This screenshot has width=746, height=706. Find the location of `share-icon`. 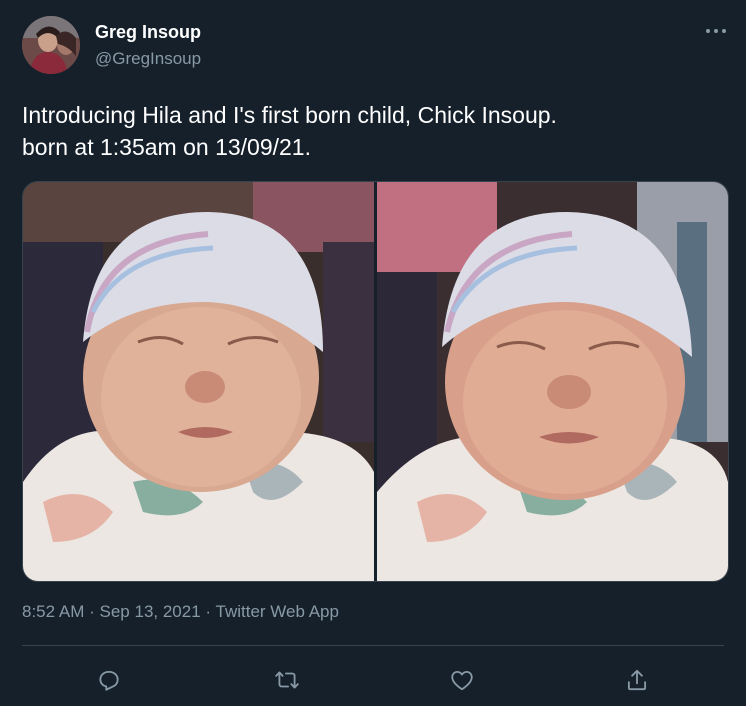

share-icon is located at coordinates (637, 680).